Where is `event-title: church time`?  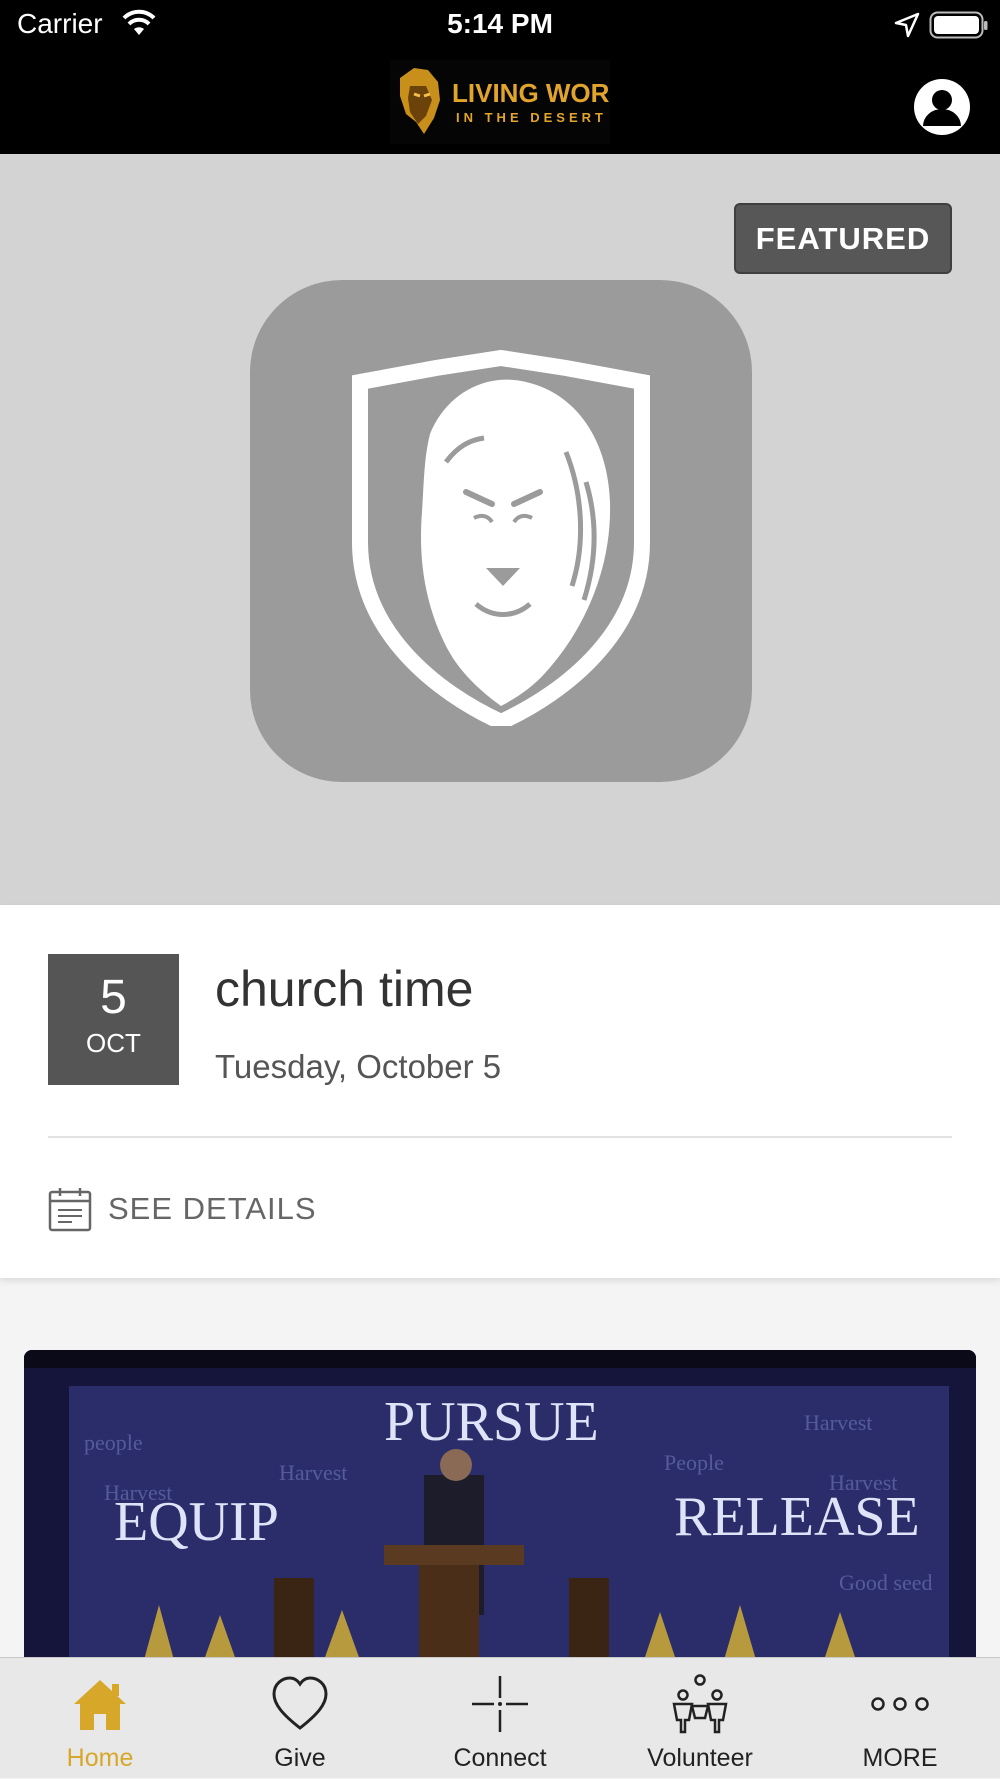 event-title: church time is located at coordinates (344, 989).